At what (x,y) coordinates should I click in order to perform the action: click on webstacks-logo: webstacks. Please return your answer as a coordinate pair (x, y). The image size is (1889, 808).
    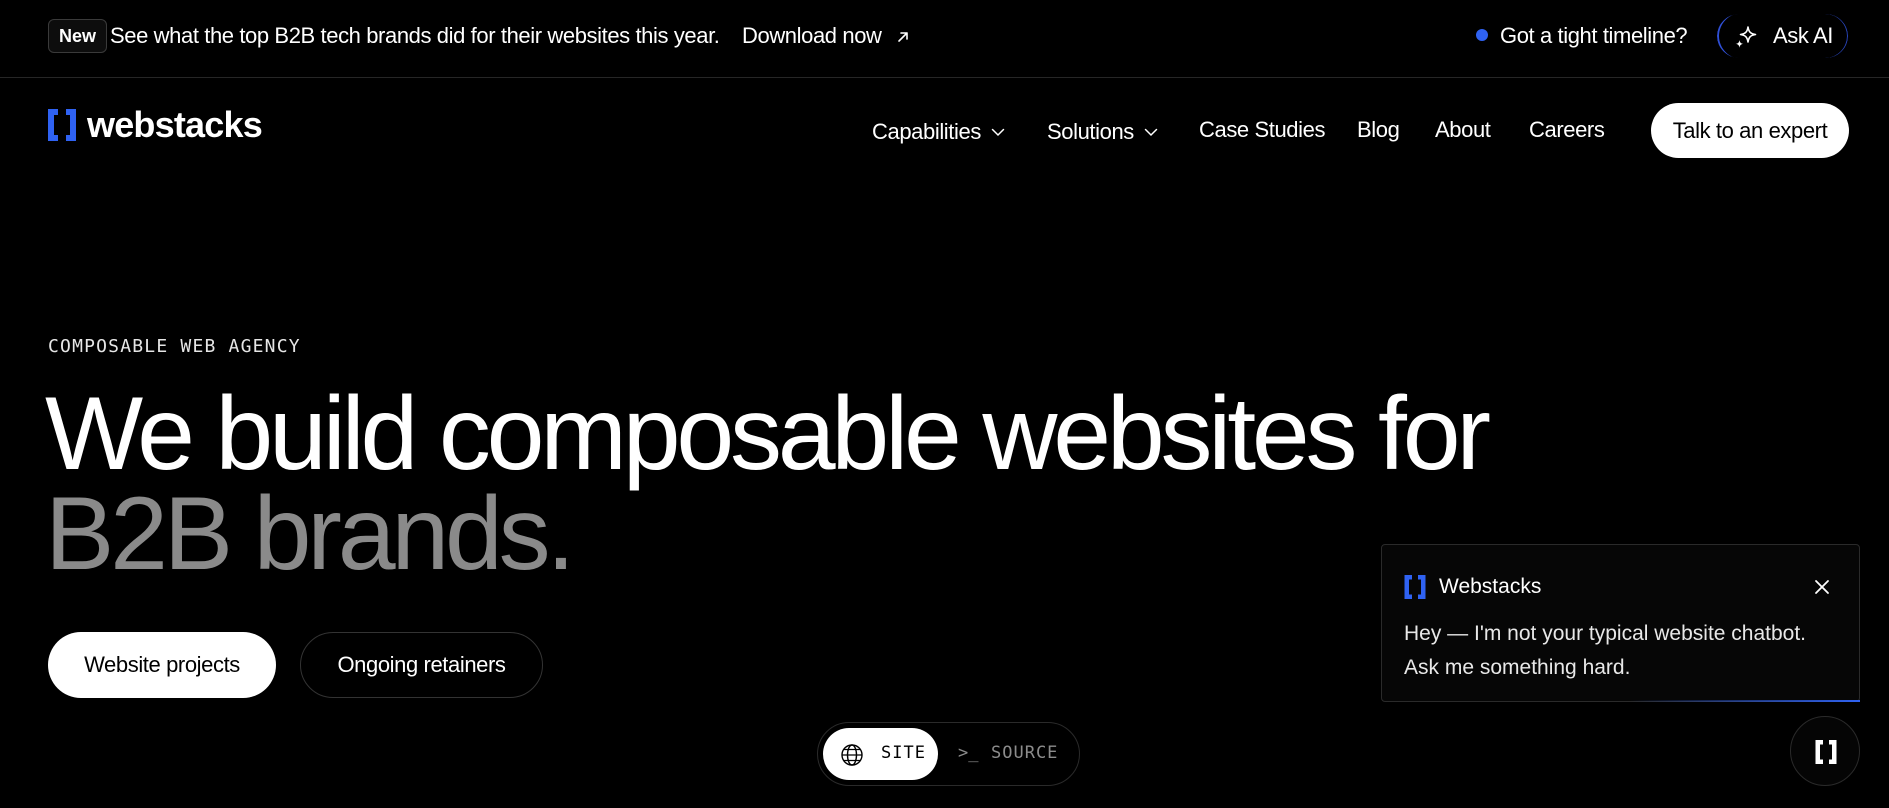
    Looking at the image, I should click on (155, 124).